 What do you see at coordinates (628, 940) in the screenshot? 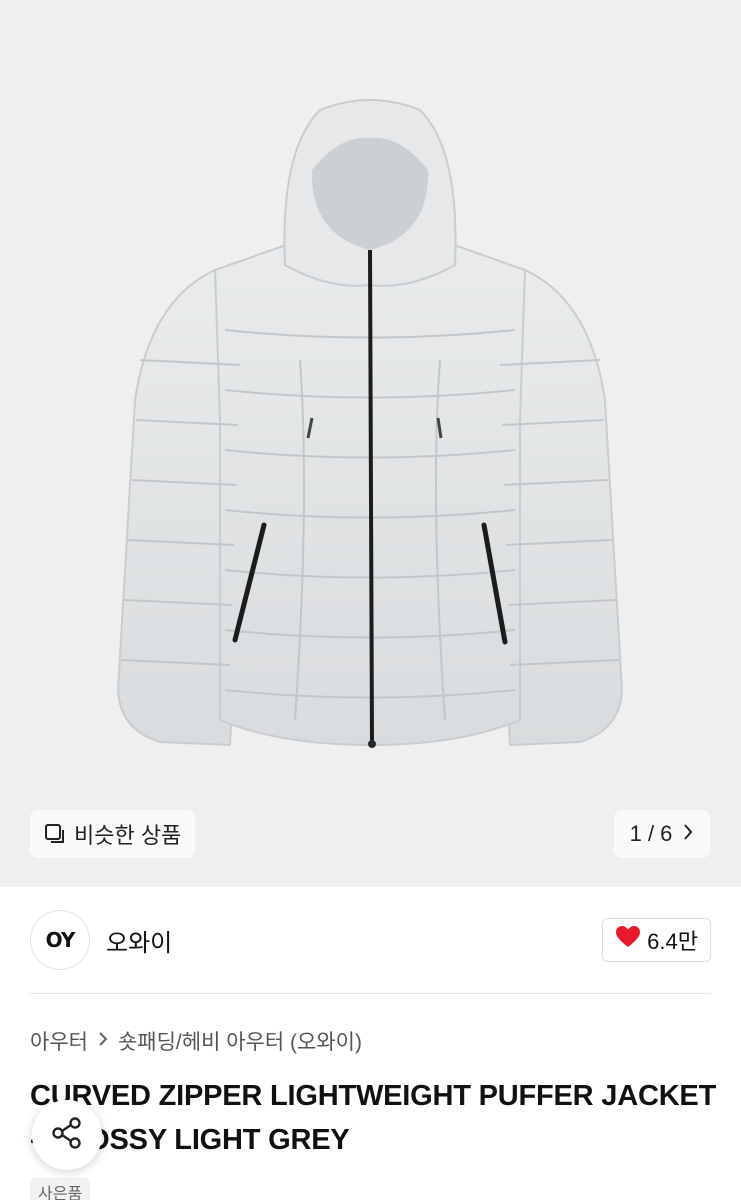
I see `heart-icon` at bounding box center [628, 940].